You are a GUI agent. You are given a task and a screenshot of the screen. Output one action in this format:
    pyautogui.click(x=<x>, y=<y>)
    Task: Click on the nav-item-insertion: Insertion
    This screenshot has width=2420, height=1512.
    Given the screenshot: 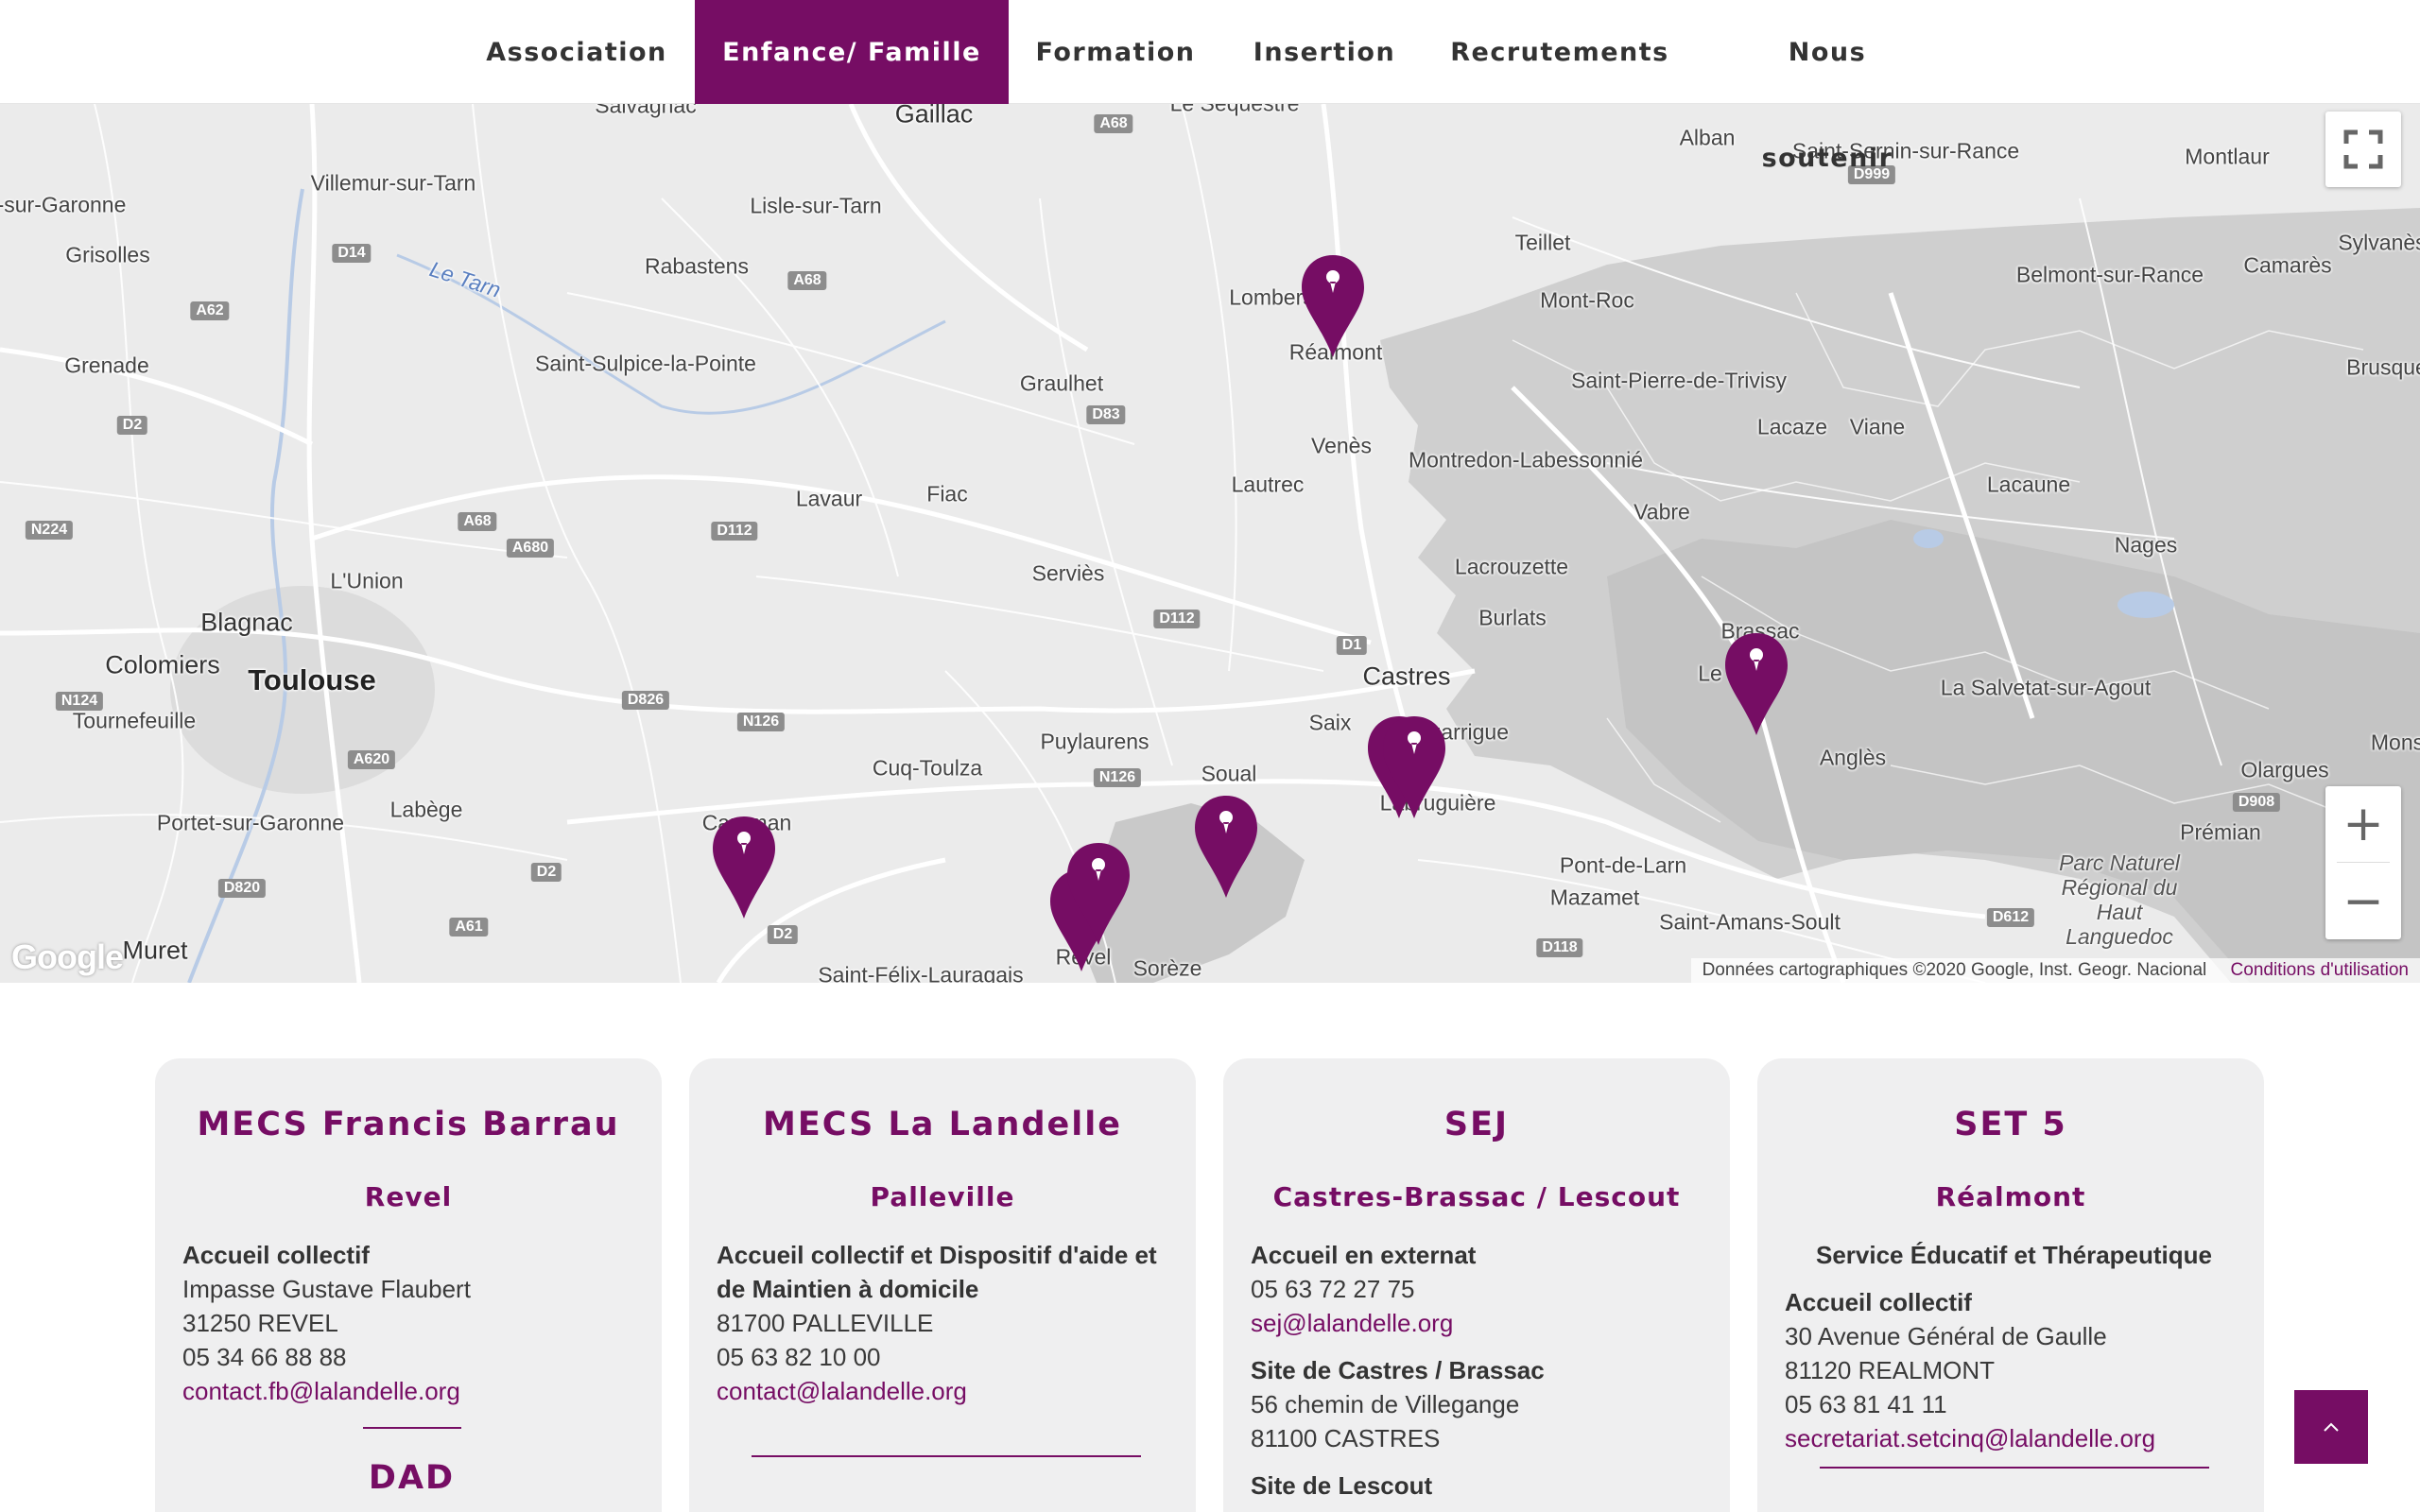 What is the action you would take?
    pyautogui.click(x=1324, y=52)
    